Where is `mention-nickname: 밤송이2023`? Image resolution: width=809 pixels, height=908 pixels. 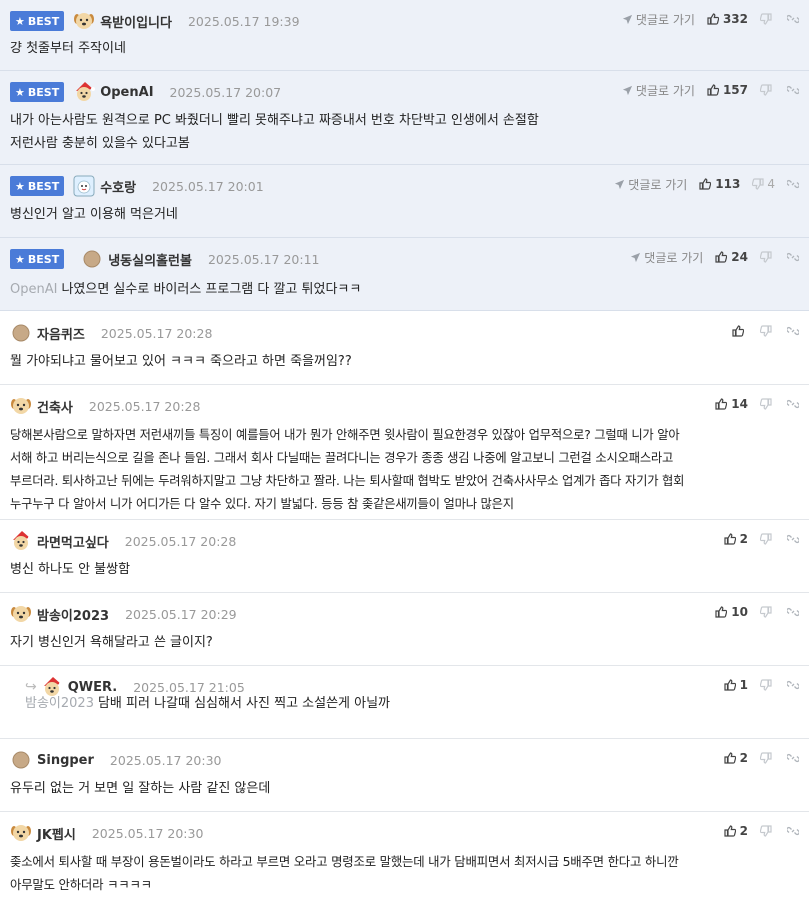 mention-nickname: 밤송이2023 is located at coordinates (59, 703).